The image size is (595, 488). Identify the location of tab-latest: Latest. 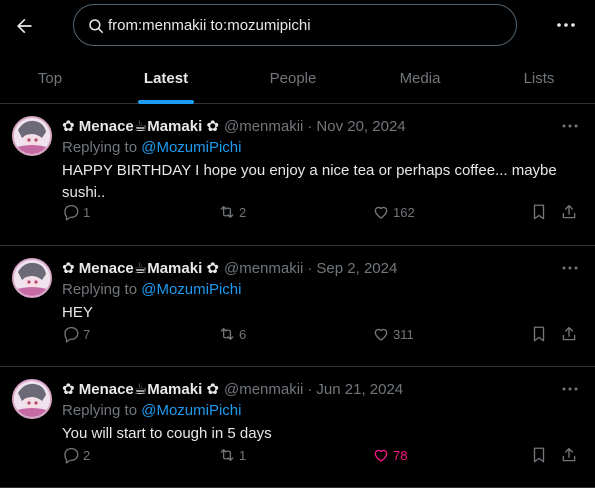
(166, 78).